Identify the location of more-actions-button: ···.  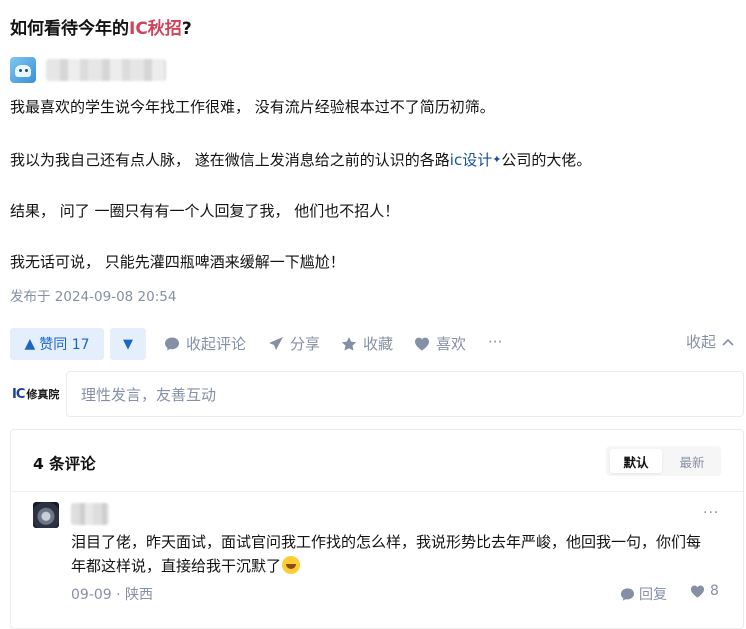
(495, 342).